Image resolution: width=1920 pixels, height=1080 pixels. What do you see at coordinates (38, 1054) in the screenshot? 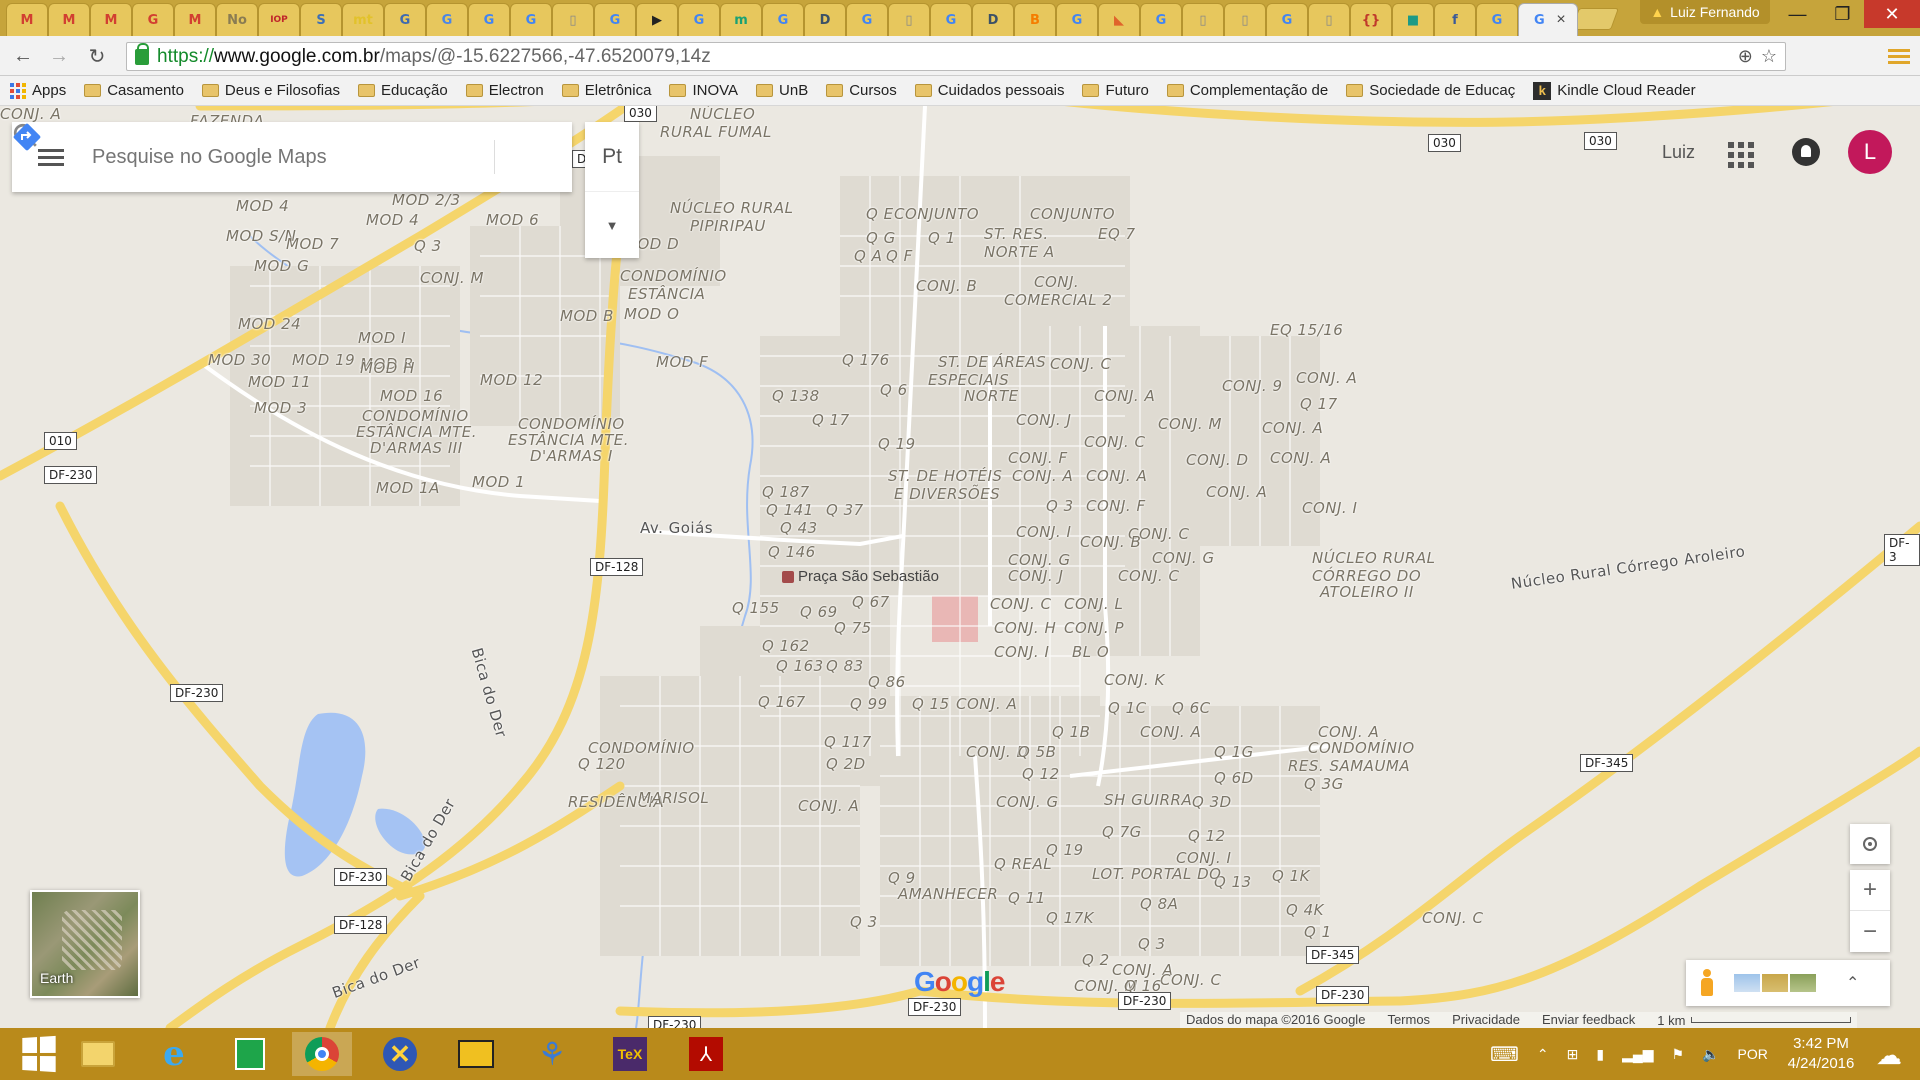
I see `start-icon` at bounding box center [38, 1054].